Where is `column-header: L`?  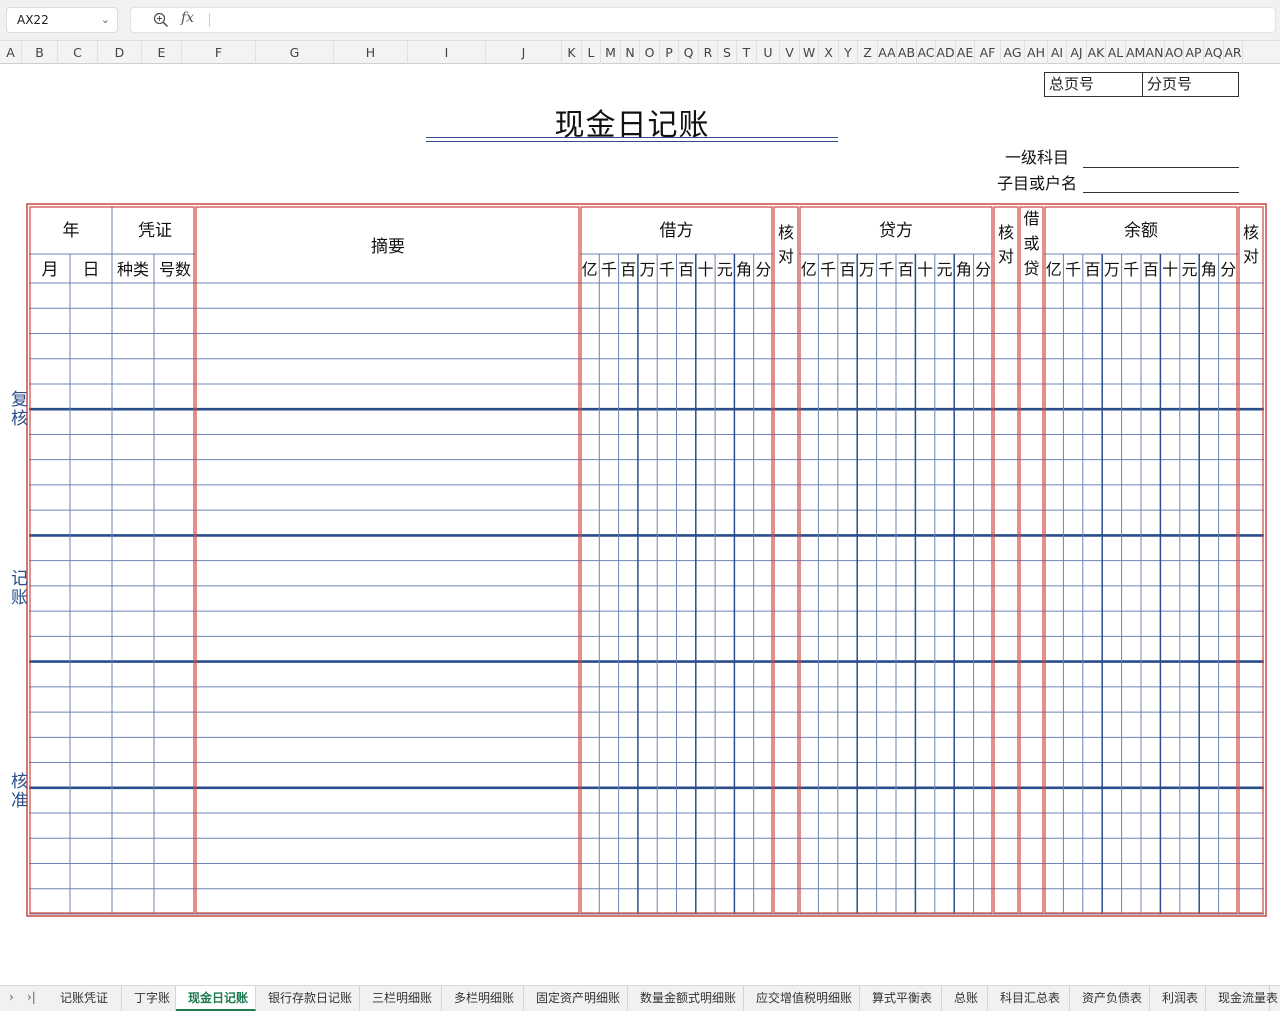
column-header: L is located at coordinates (591, 52).